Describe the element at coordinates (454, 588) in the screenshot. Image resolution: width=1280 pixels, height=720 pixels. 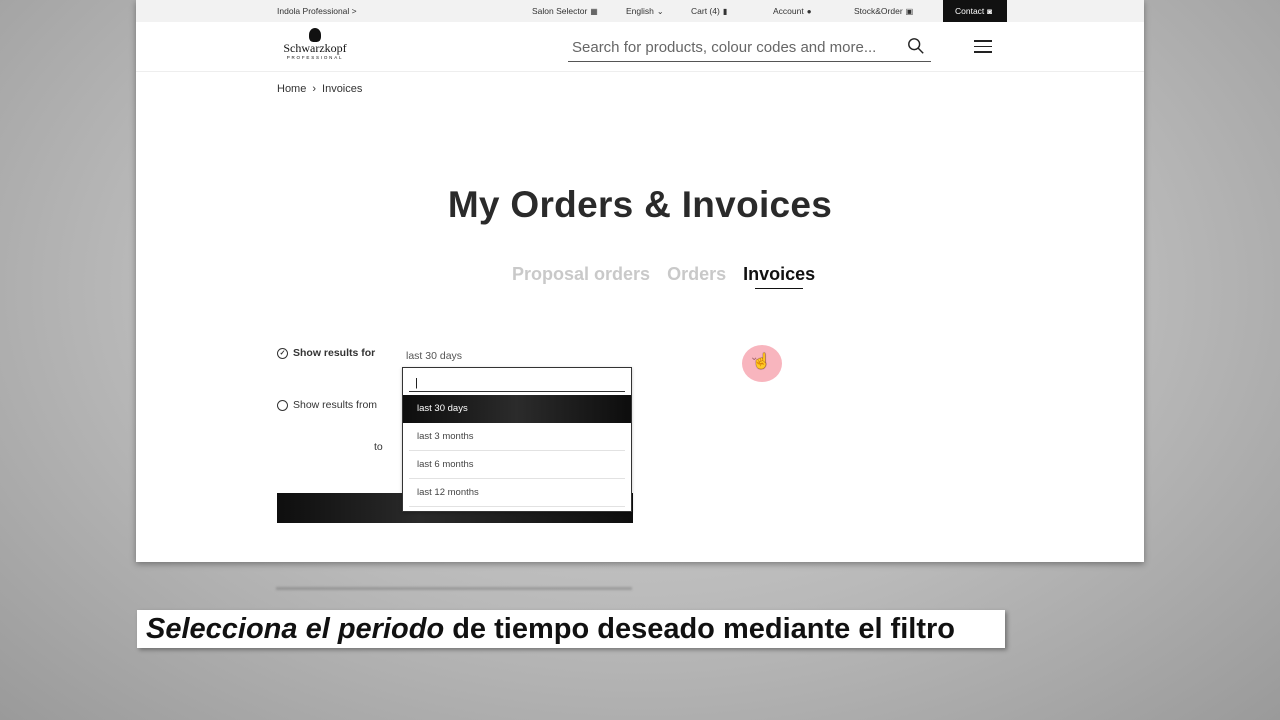
I see `background-blur-line` at that location.